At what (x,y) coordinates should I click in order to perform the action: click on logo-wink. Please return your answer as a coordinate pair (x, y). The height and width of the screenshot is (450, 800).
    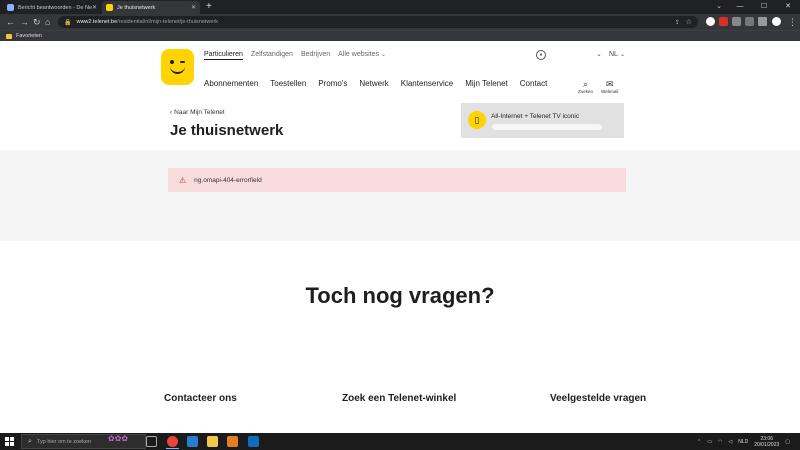
    Looking at the image, I should click on (182, 62).